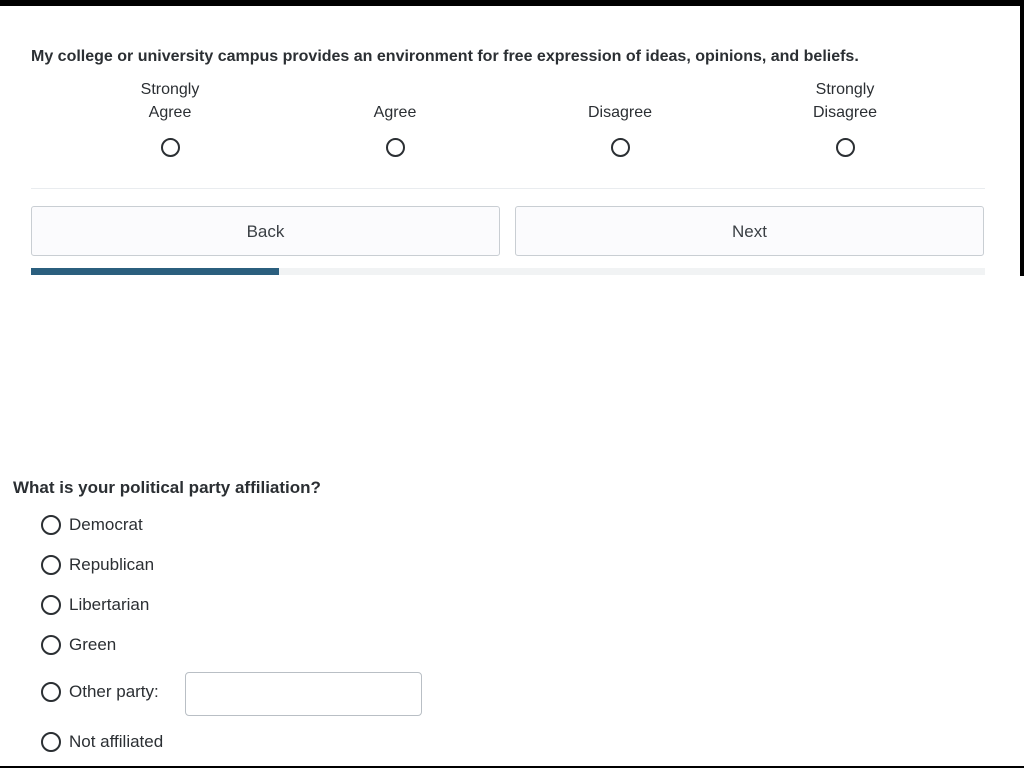 The height and width of the screenshot is (768, 1024). What do you see at coordinates (395, 112) in the screenshot?
I see `likert-option-label: Agree` at bounding box center [395, 112].